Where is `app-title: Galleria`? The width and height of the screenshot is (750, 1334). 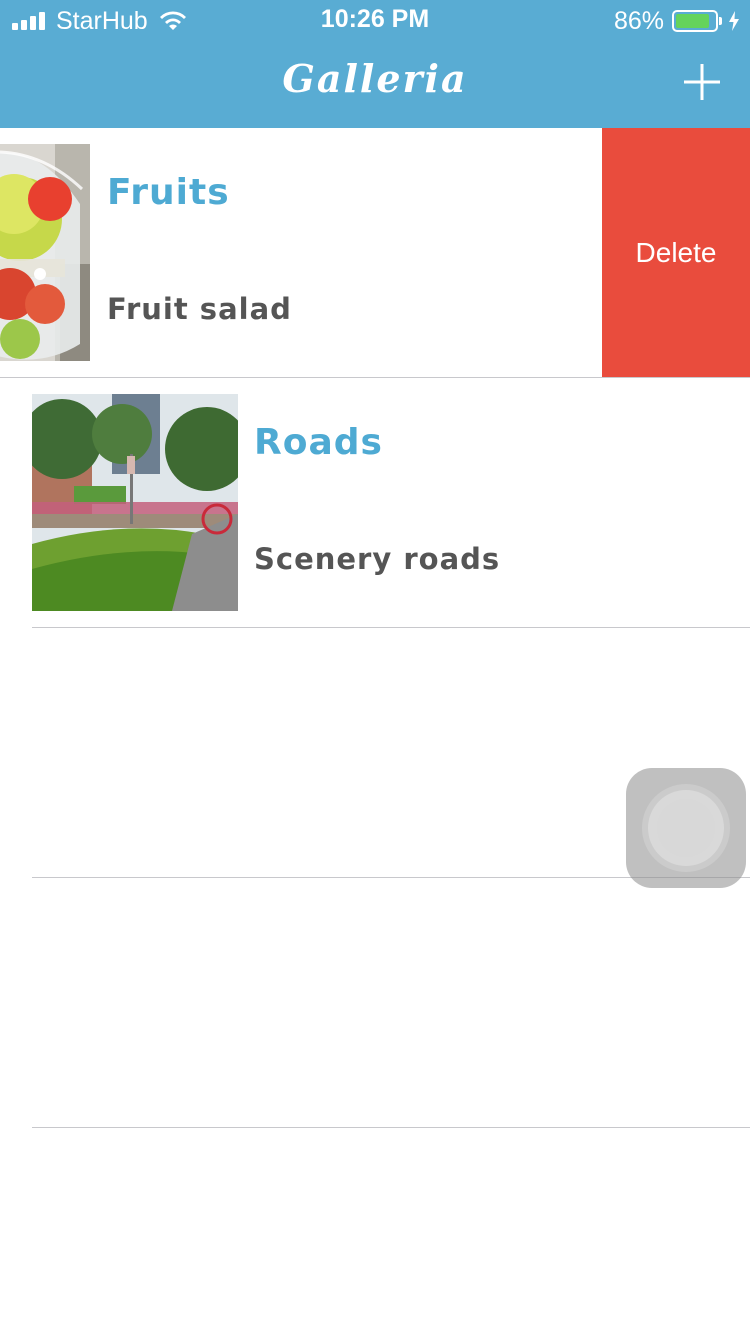 app-title: Galleria is located at coordinates (375, 78).